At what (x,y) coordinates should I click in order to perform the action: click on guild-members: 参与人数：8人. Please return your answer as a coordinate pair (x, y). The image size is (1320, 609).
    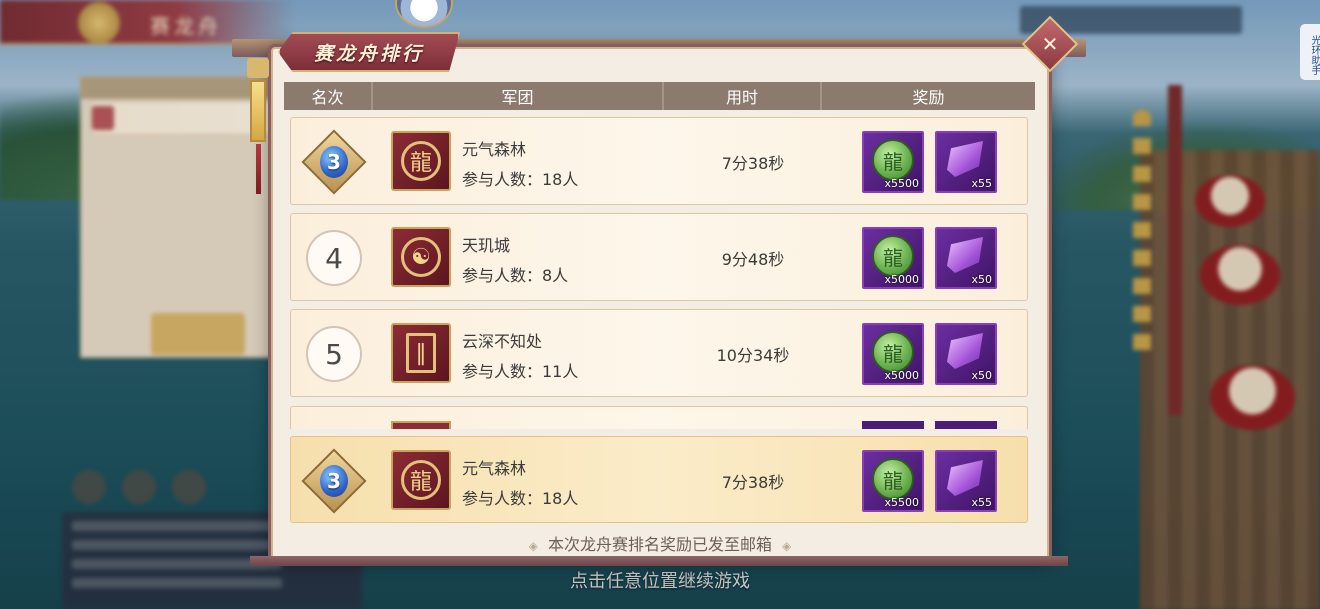
    Looking at the image, I should click on (515, 275).